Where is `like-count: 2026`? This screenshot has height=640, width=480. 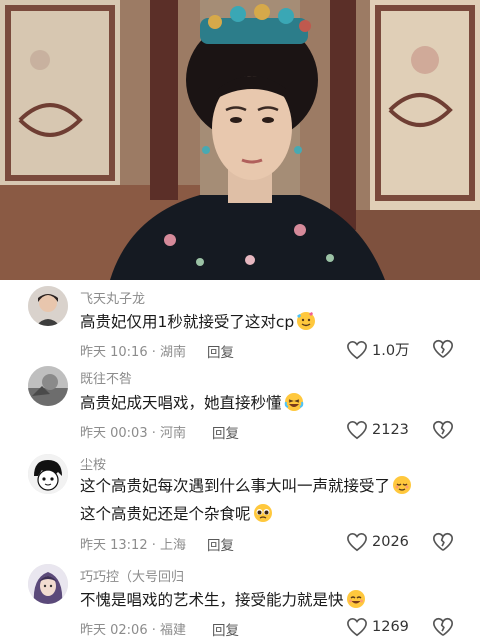
like-count: 2026 is located at coordinates (390, 542).